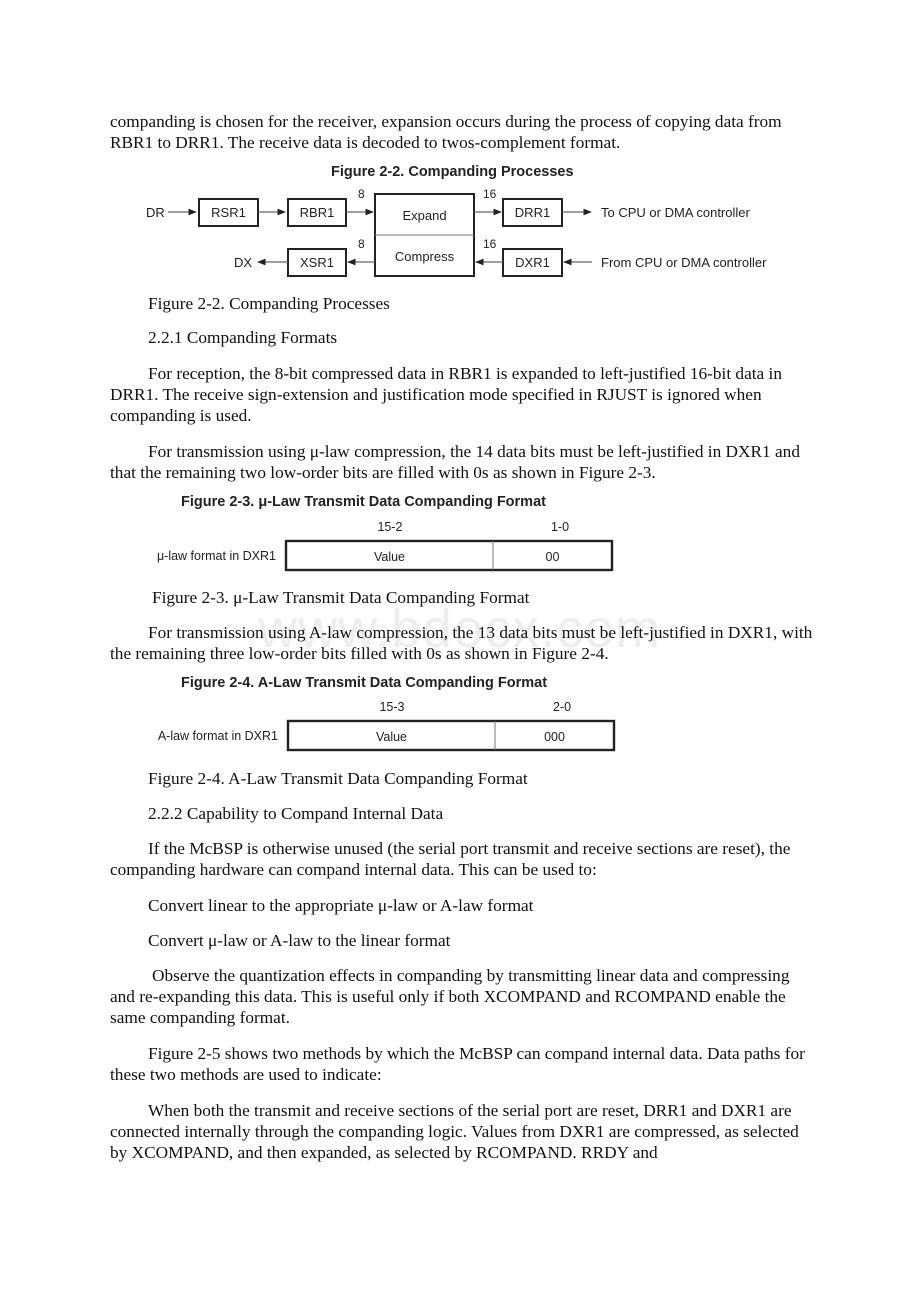 This screenshot has height=1302, width=920. What do you see at coordinates (228, 212) in the screenshot?
I see `rsr1-label: RSR1` at bounding box center [228, 212].